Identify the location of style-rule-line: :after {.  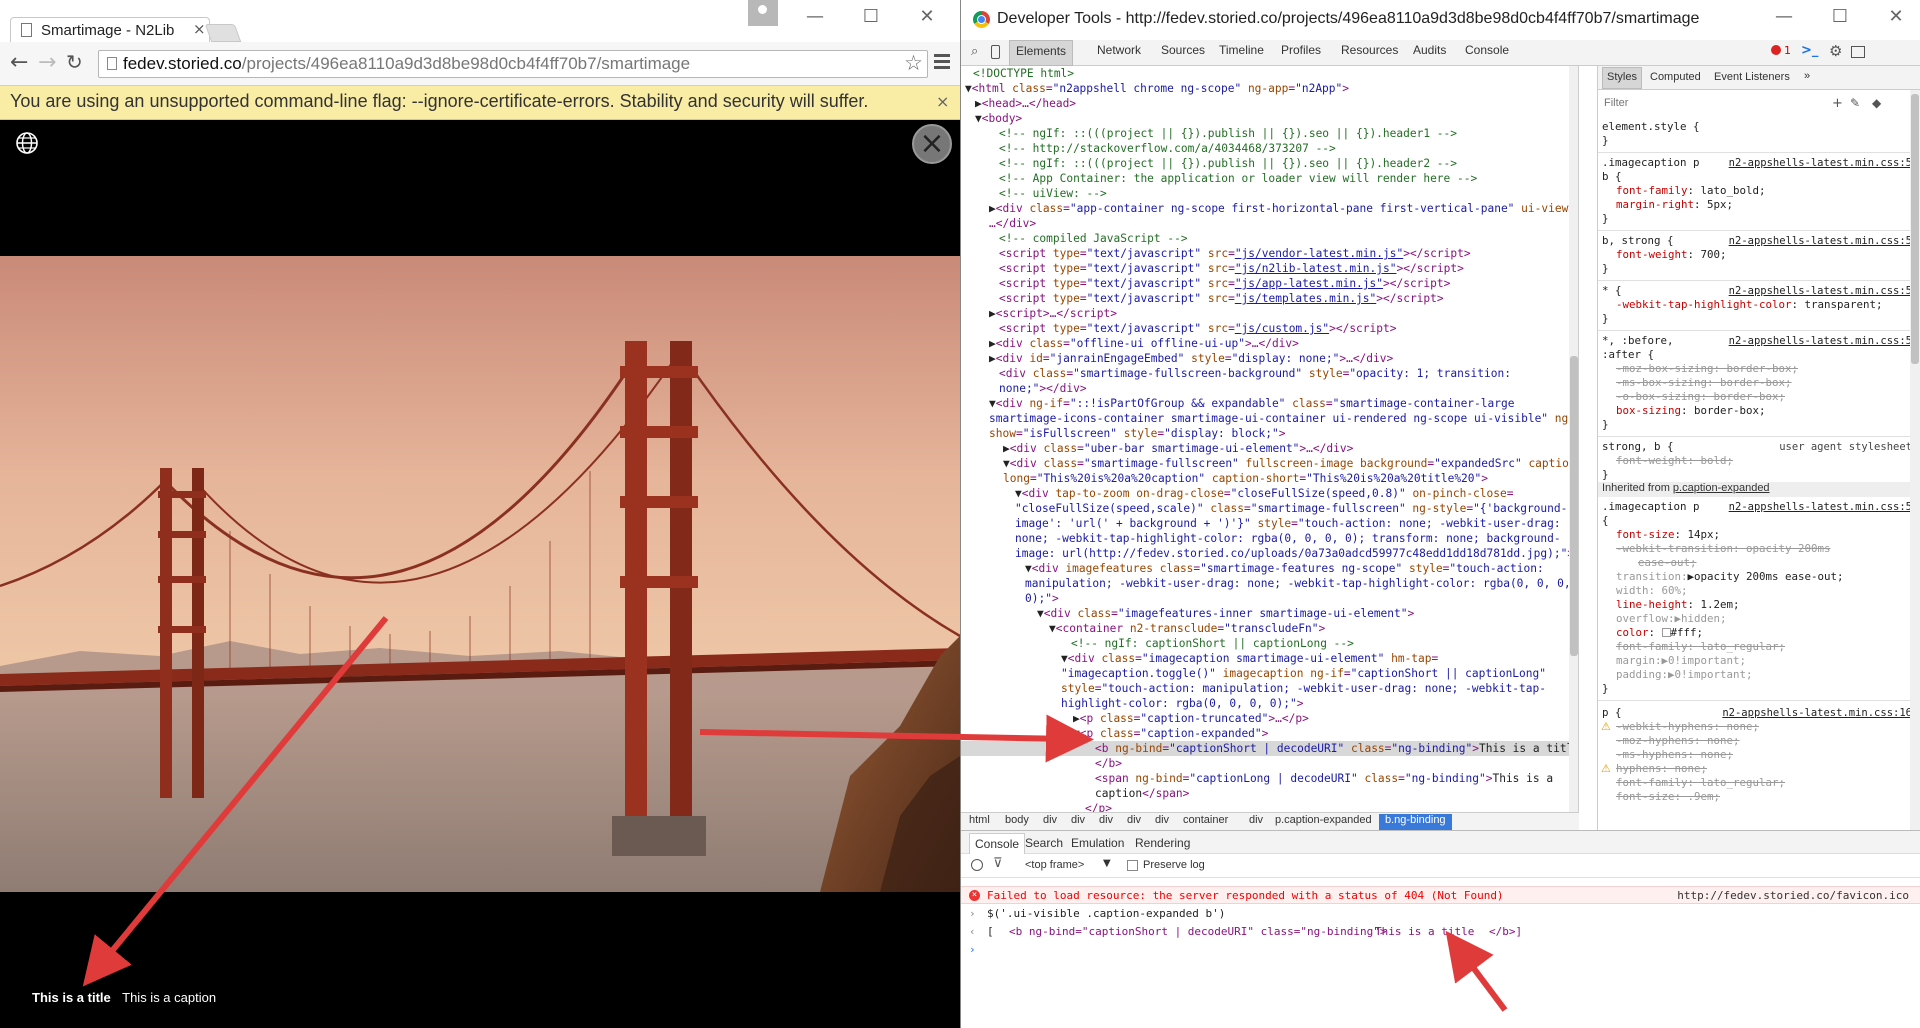
(1628, 355).